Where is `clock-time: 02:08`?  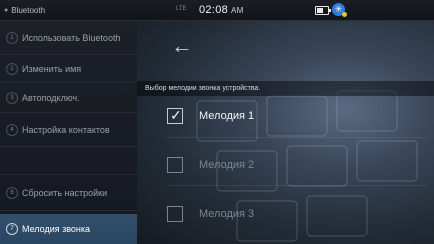
clock-time: 02:08 is located at coordinates (214, 10).